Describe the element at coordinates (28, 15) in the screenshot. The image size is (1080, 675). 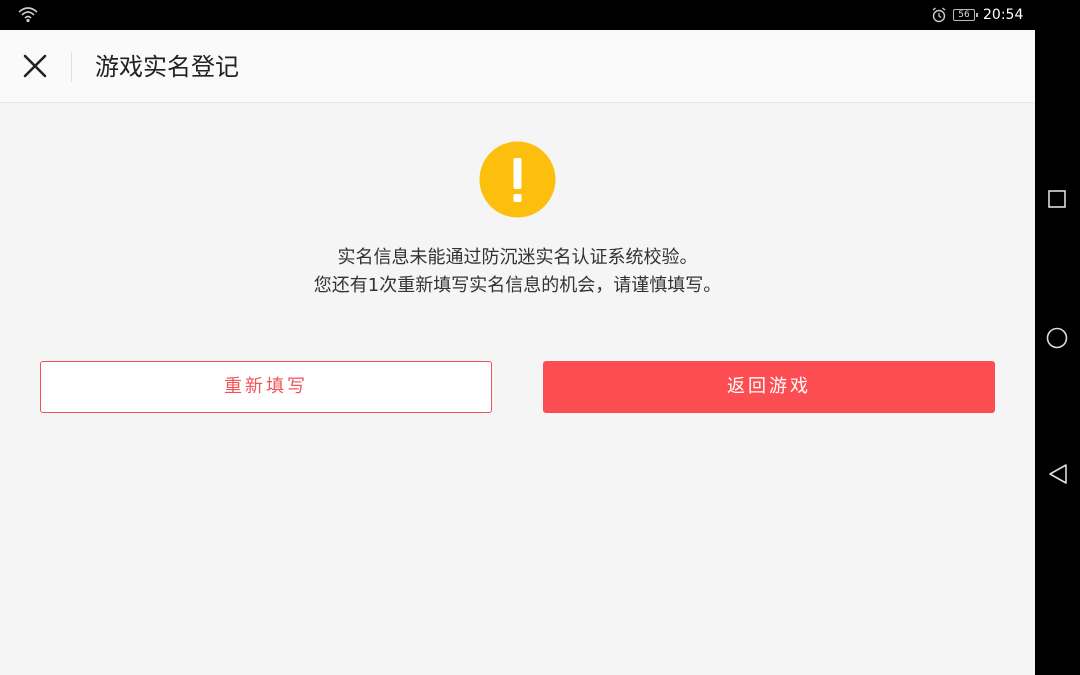
I see `wifi-icon` at that location.